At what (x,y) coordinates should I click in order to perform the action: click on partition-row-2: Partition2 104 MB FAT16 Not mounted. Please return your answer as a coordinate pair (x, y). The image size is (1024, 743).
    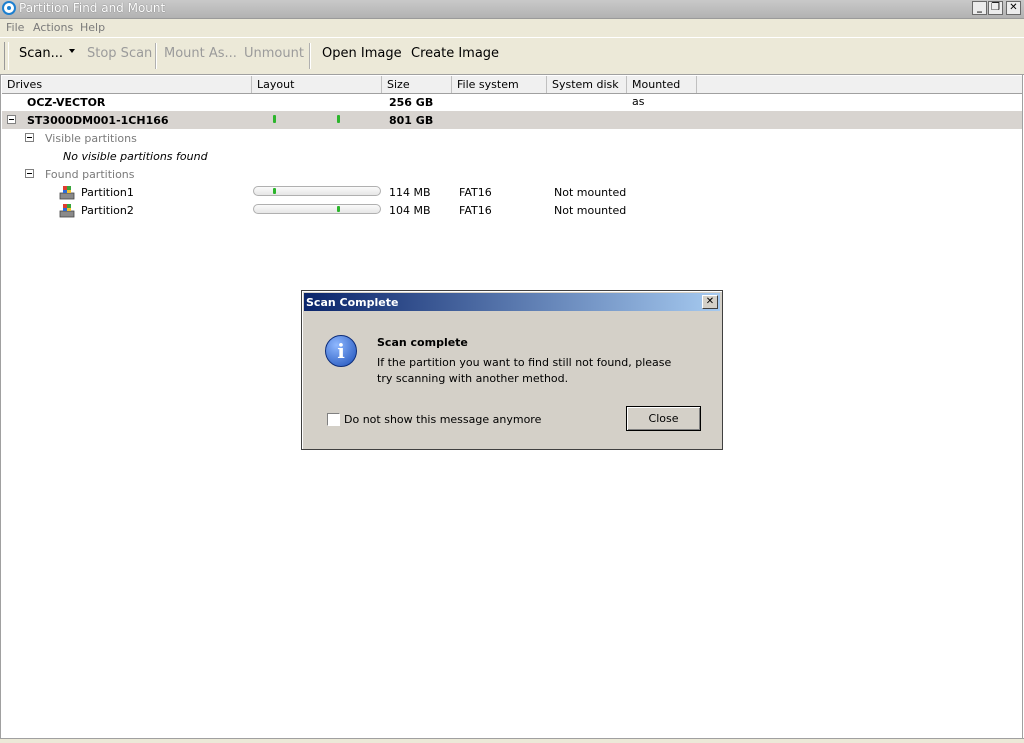
    Looking at the image, I should click on (512, 210).